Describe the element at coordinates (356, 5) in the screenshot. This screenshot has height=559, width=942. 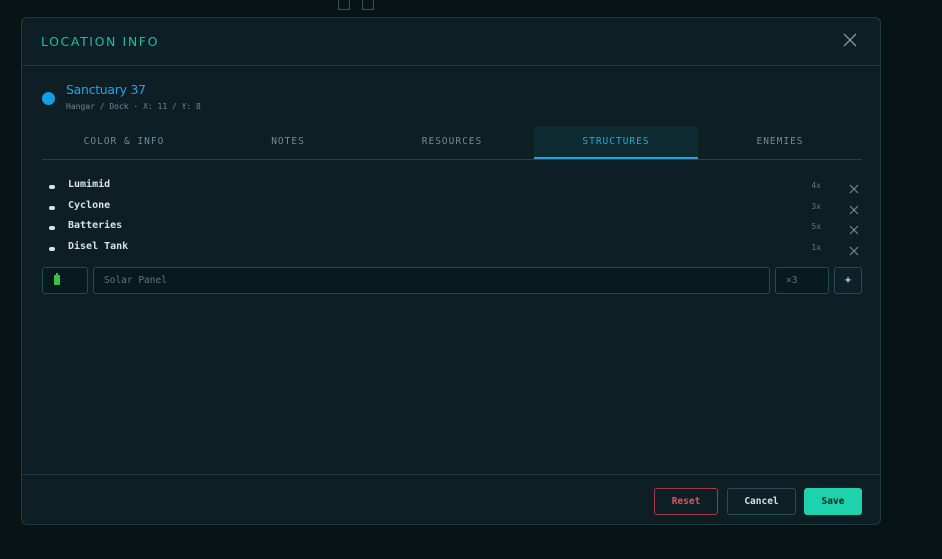
I see `background-map-hint` at that location.